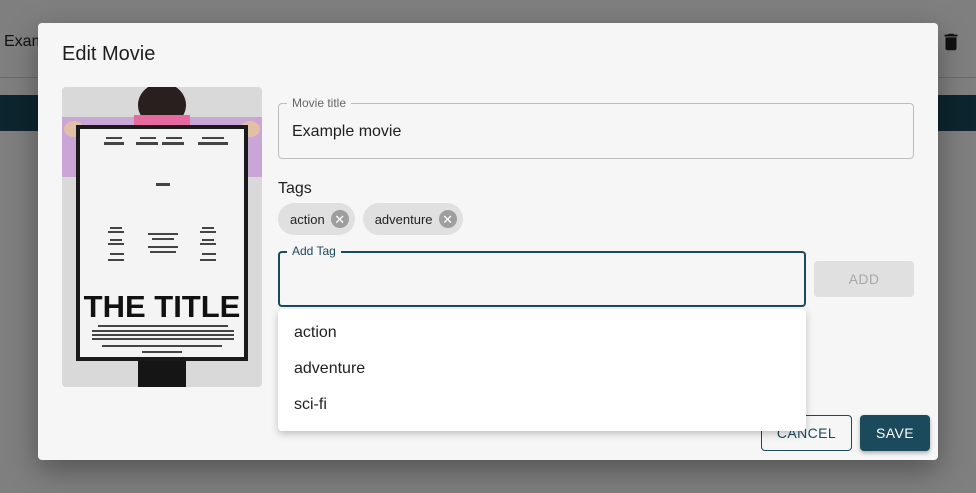 The height and width of the screenshot is (493, 976). I want to click on poster-title-text: THE TITLE, so click(162, 306).